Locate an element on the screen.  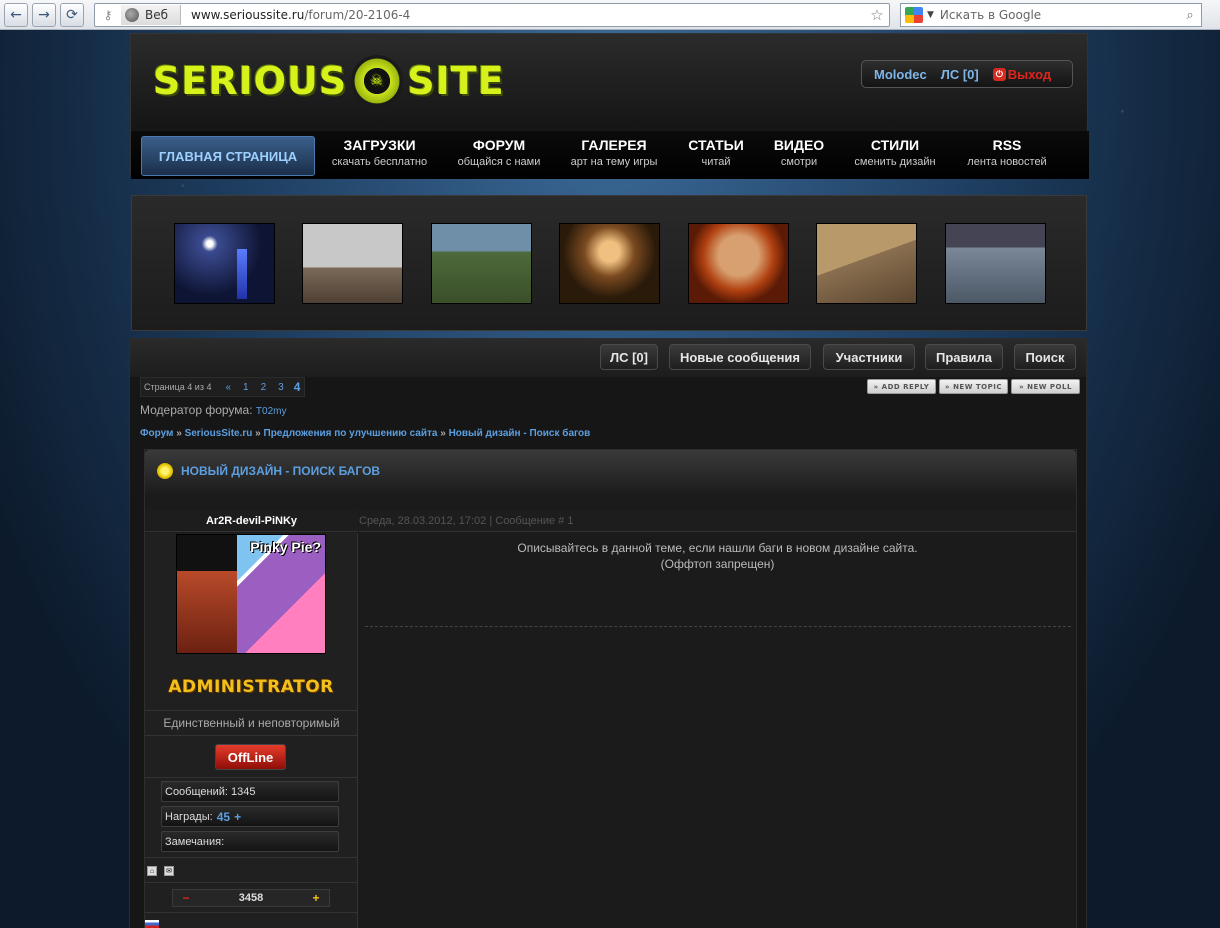
nav-title: ВИДЕО is located at coordinates (799, 145).